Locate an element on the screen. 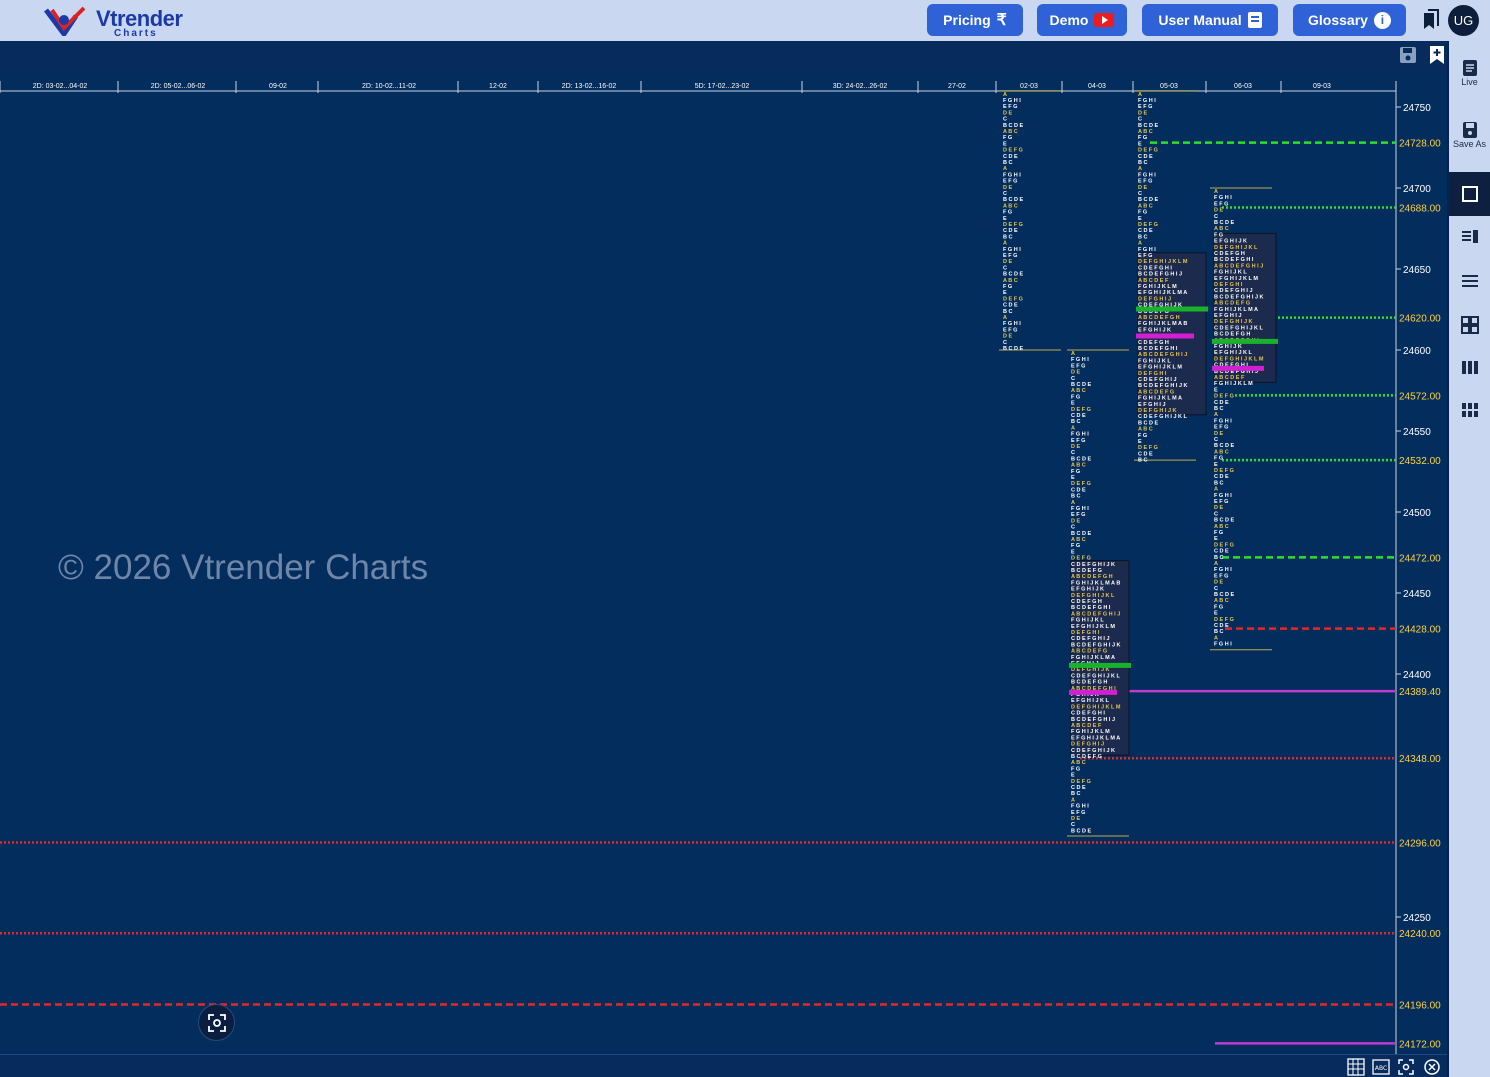 The height and width of the screenshot is (1077, 1490). tpo-letters-row: E F G H I J K L M is located at coordinates (1093, 627).